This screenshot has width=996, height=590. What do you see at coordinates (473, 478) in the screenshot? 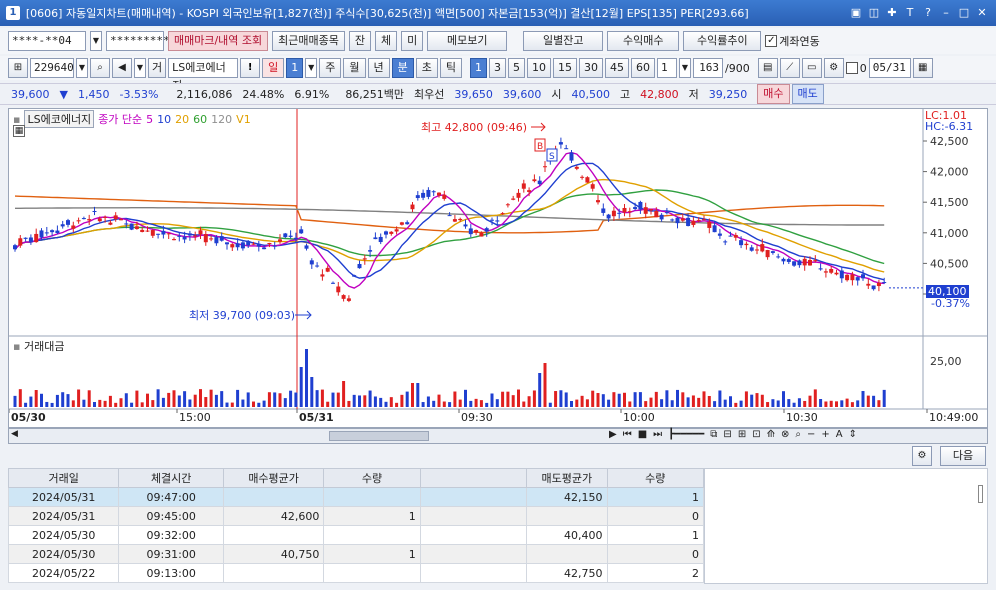
I see `column-header` at bounding box center [473, 478].